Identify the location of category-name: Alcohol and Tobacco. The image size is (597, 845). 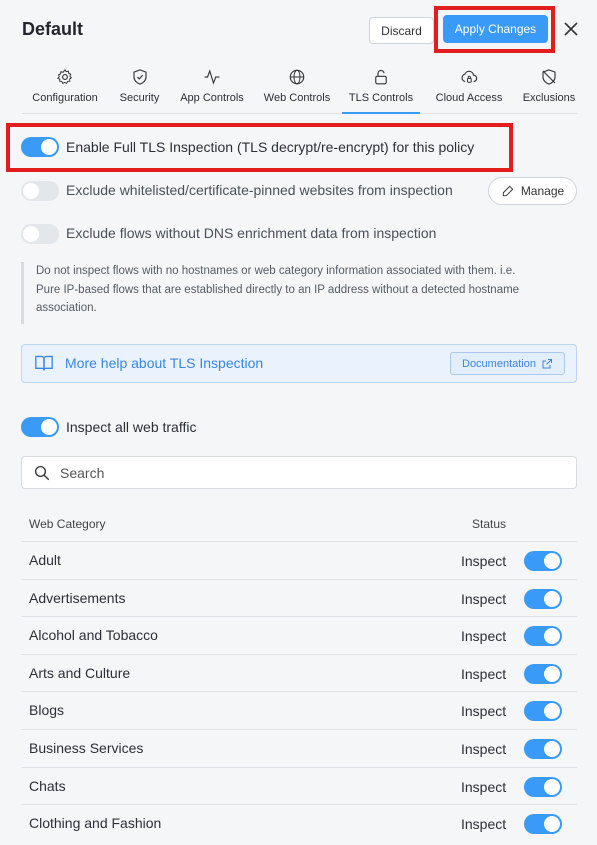
(93, 635).